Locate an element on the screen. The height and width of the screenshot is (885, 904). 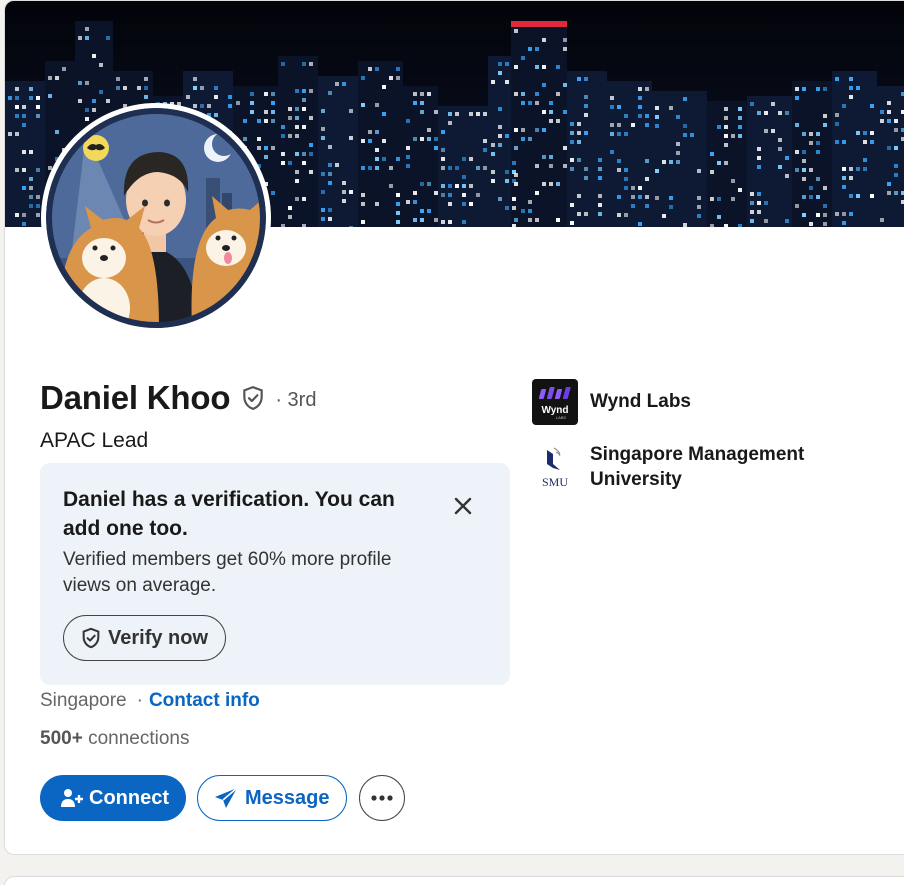
connect-label: Connect is located at coordinates (129, 797).